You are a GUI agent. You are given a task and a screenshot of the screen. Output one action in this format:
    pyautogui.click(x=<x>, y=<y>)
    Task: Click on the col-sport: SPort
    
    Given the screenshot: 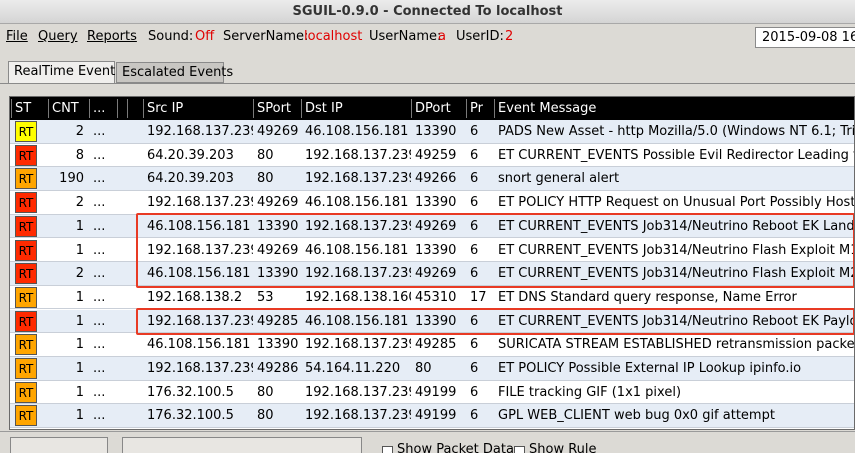 What is the action you would take?
    pyautogui.click(x=277, y=108)
    